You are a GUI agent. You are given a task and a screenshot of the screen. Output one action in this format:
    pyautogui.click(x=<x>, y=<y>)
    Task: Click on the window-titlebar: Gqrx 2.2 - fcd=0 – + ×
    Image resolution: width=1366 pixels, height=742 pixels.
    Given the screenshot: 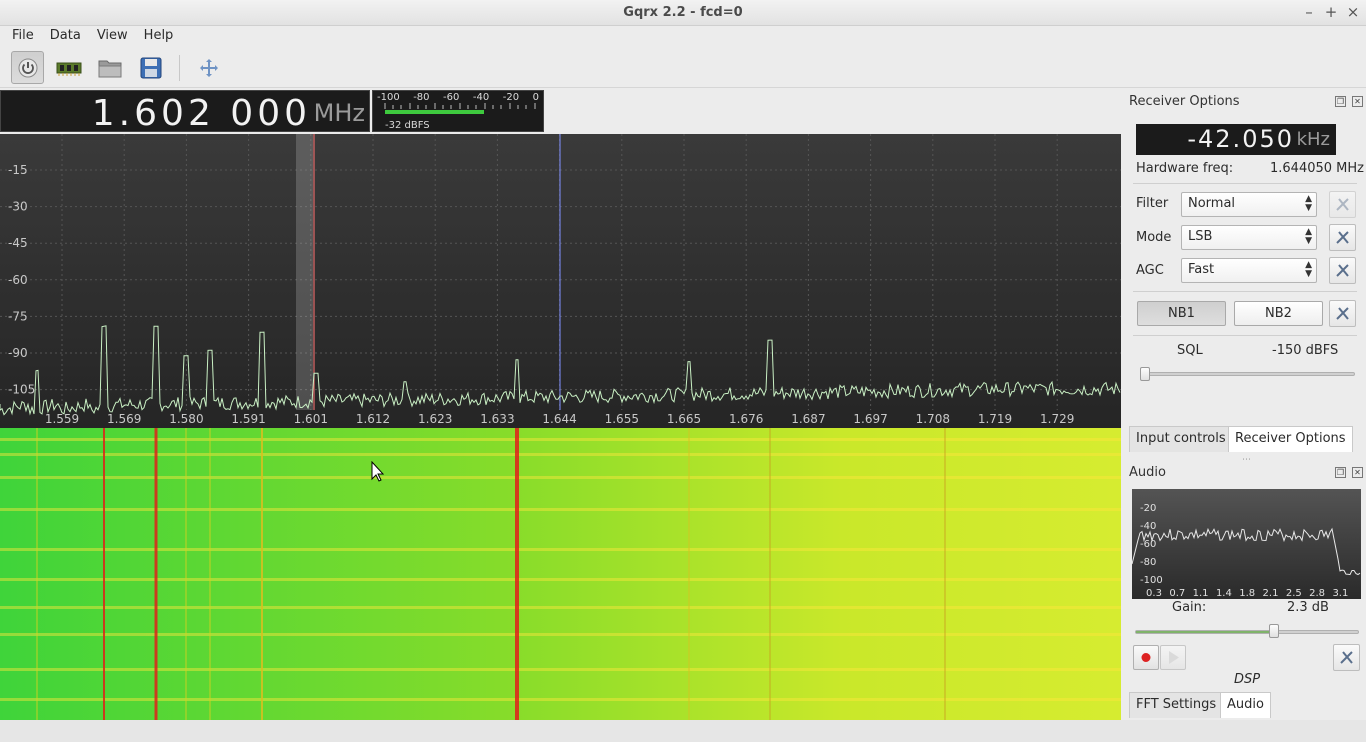 What is the action you would take?
    pyautogui.click(x=683, y=13)
    